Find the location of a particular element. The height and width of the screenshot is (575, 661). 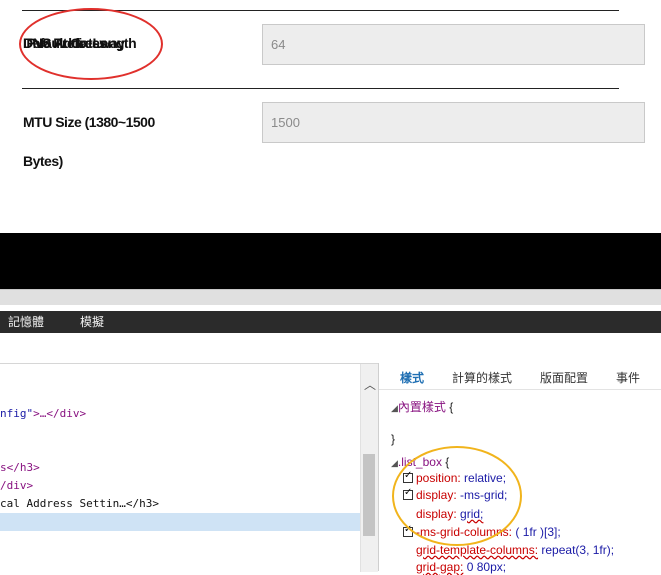

tab-memory: 記憶體 is located at coordinates (26, 322).